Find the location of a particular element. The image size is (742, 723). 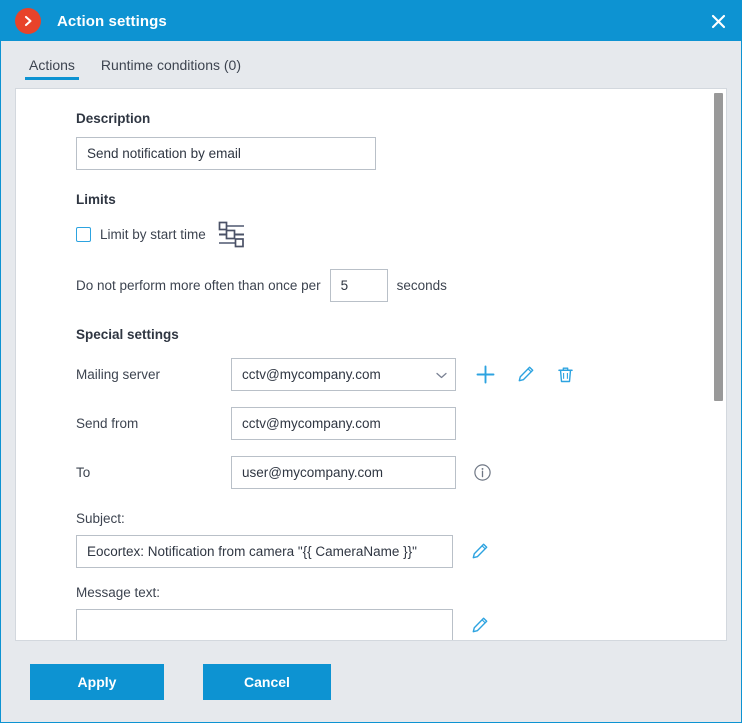

scrollbar-thumb is located at coordinates (718, 247).